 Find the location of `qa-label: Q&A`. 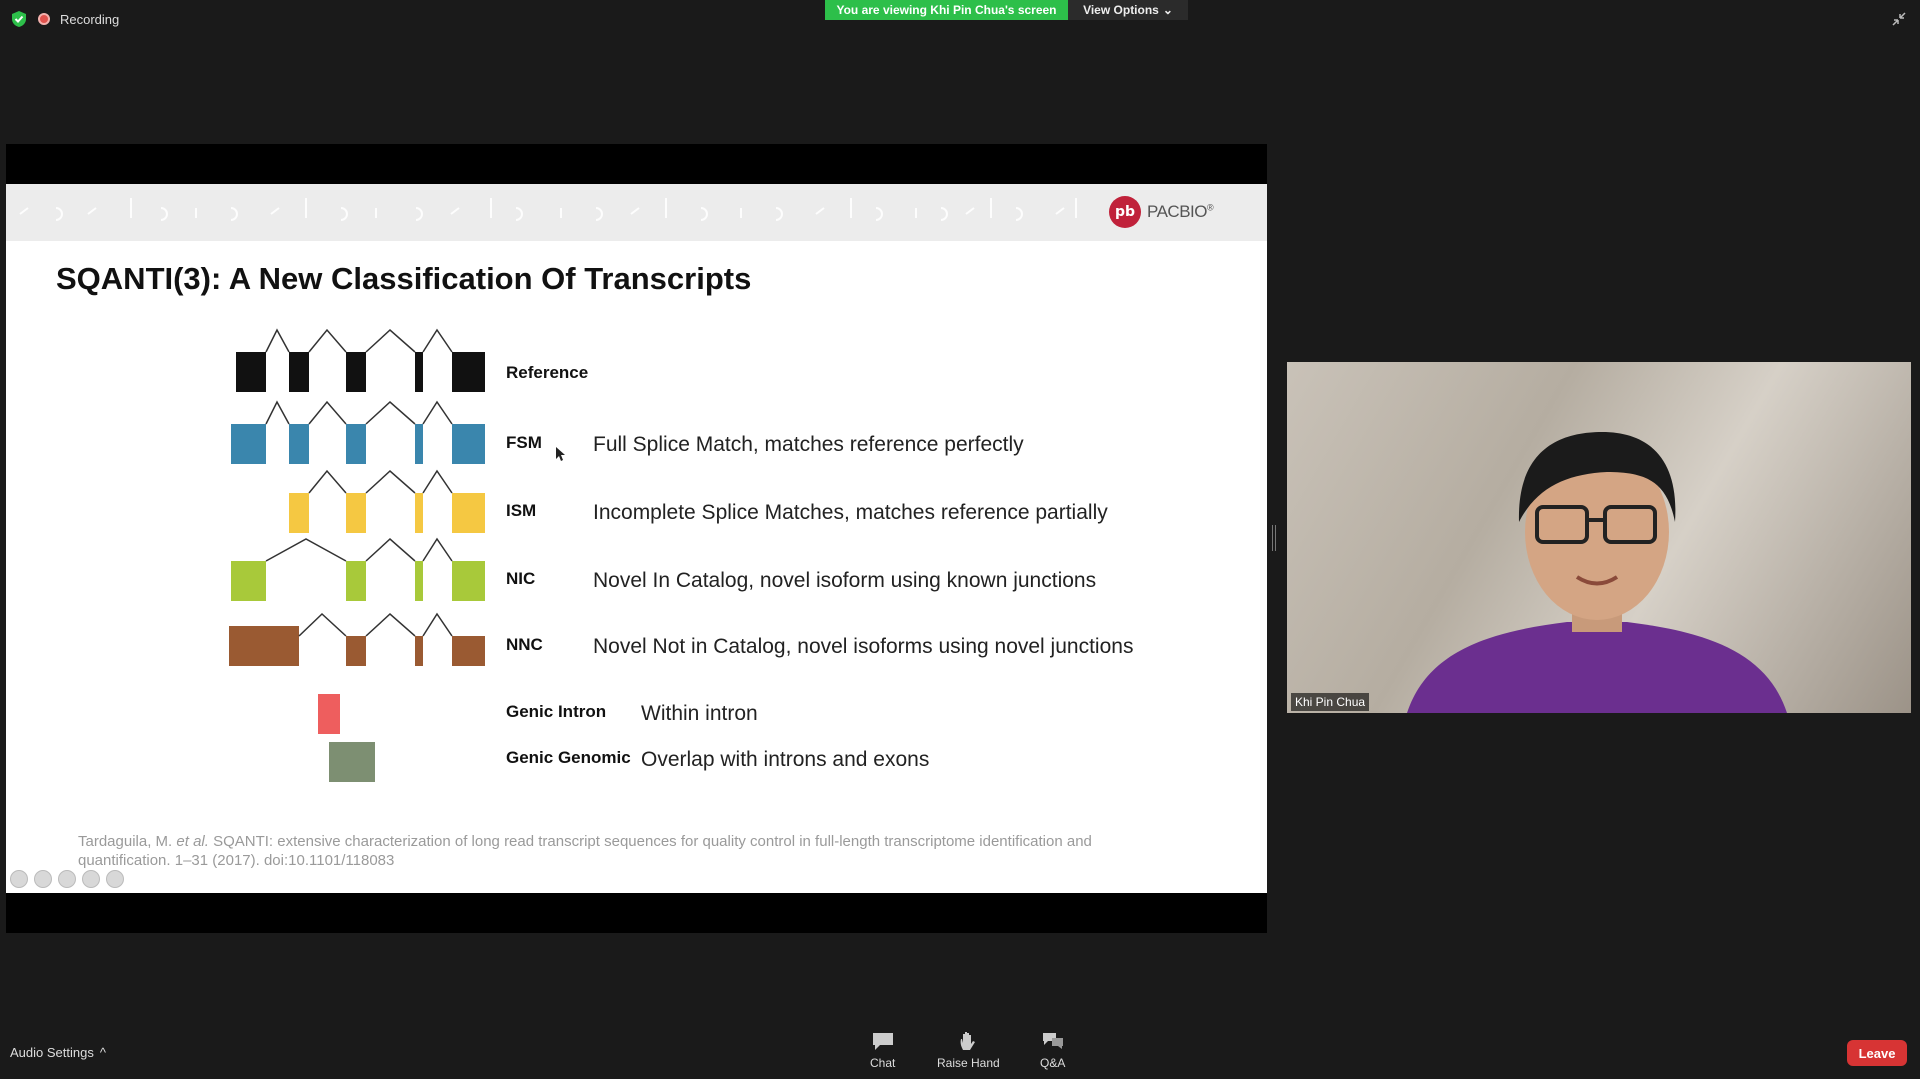

qa-label: Q&A is located at coordinates (1053, 1063).